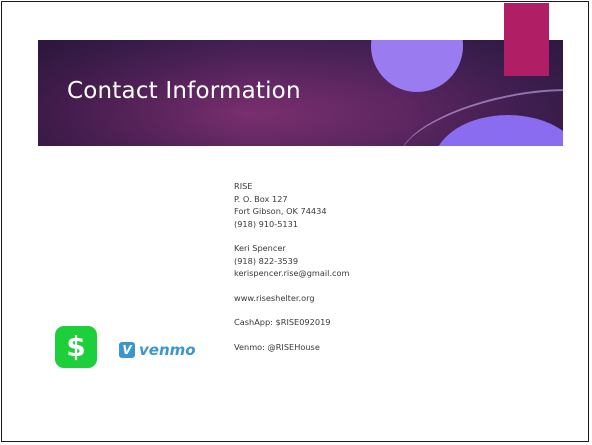  What do you see at coordinates (266, 223) in the screenshot?
I see `org-phone: (918) 910-5131` at bounding box center [266, 223].